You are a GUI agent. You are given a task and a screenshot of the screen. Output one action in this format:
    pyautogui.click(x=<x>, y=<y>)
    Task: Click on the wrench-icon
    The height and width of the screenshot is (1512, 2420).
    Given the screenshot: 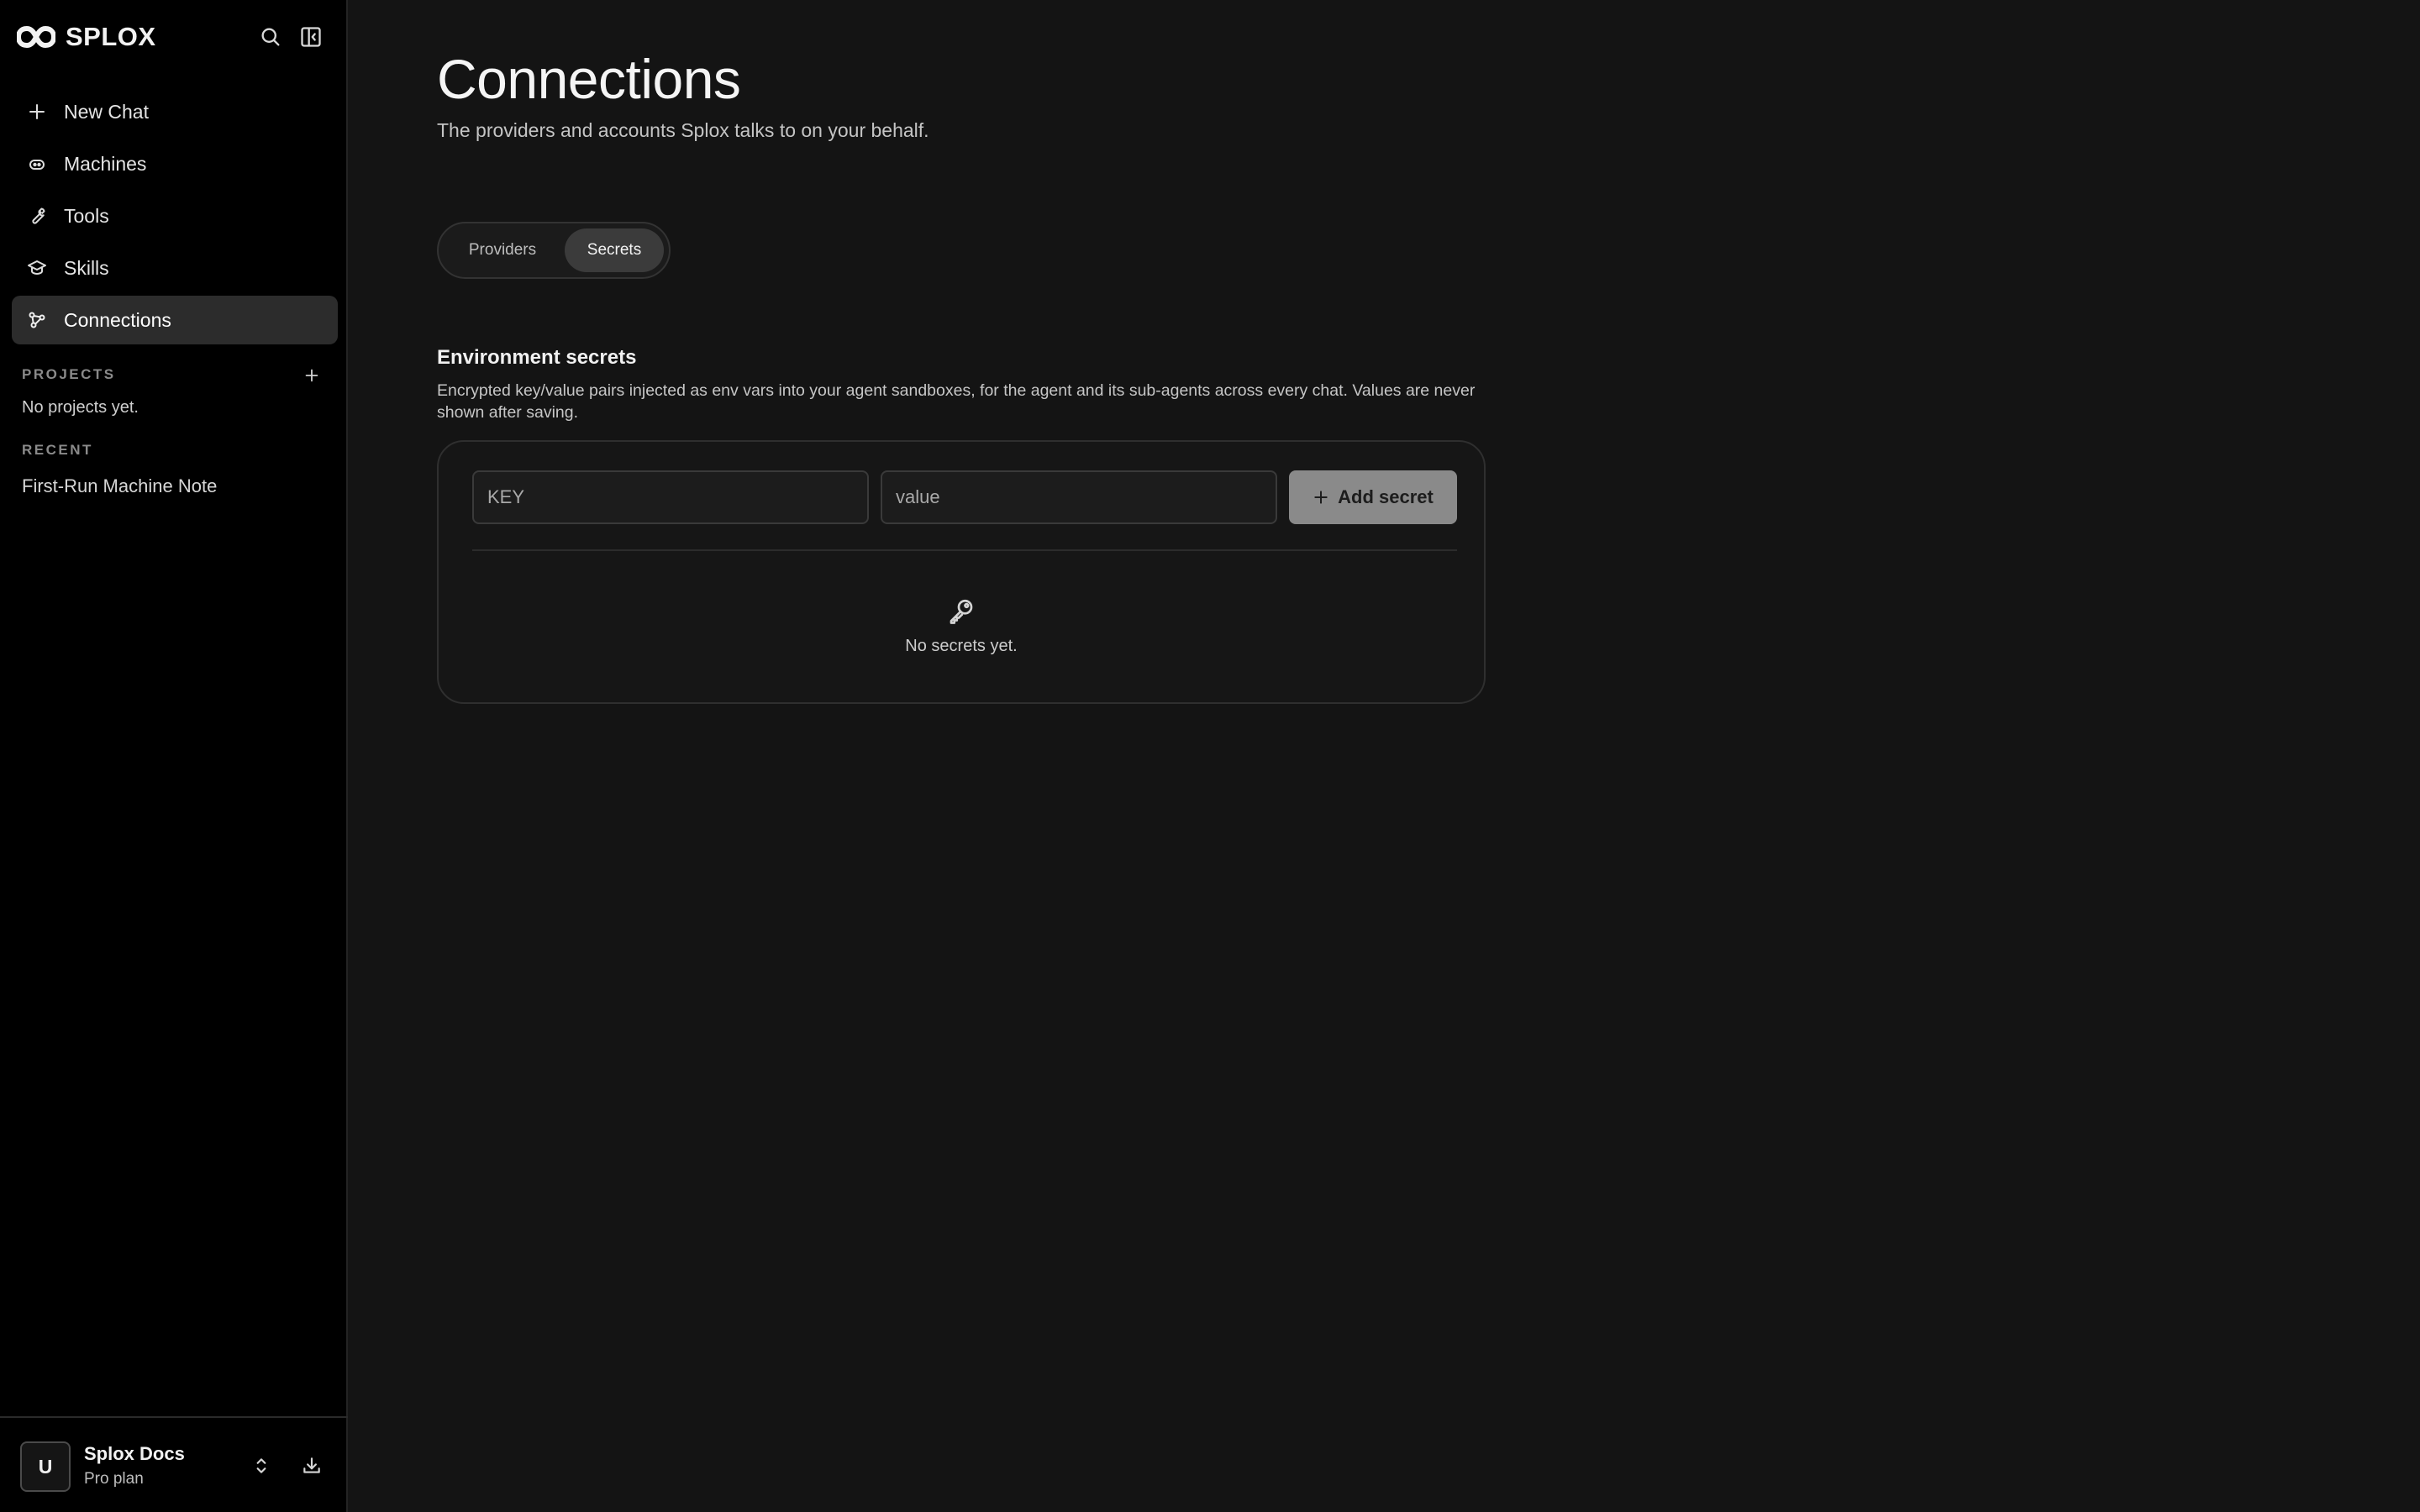 What is the action you would take?
    pyautogui.click(x=37, y=216)
    